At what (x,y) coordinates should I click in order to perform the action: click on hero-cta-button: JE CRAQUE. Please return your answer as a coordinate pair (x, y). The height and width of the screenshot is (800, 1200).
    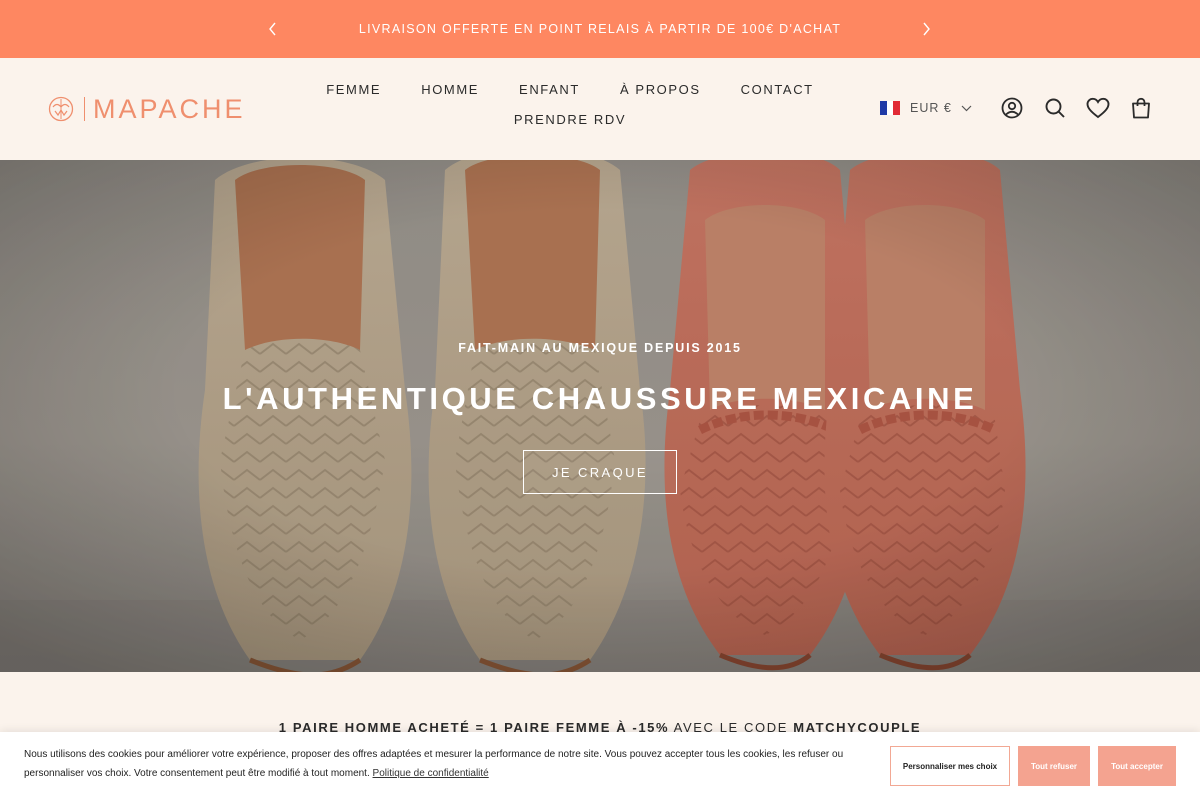
    Looking at the image, I should click on (600, 472).